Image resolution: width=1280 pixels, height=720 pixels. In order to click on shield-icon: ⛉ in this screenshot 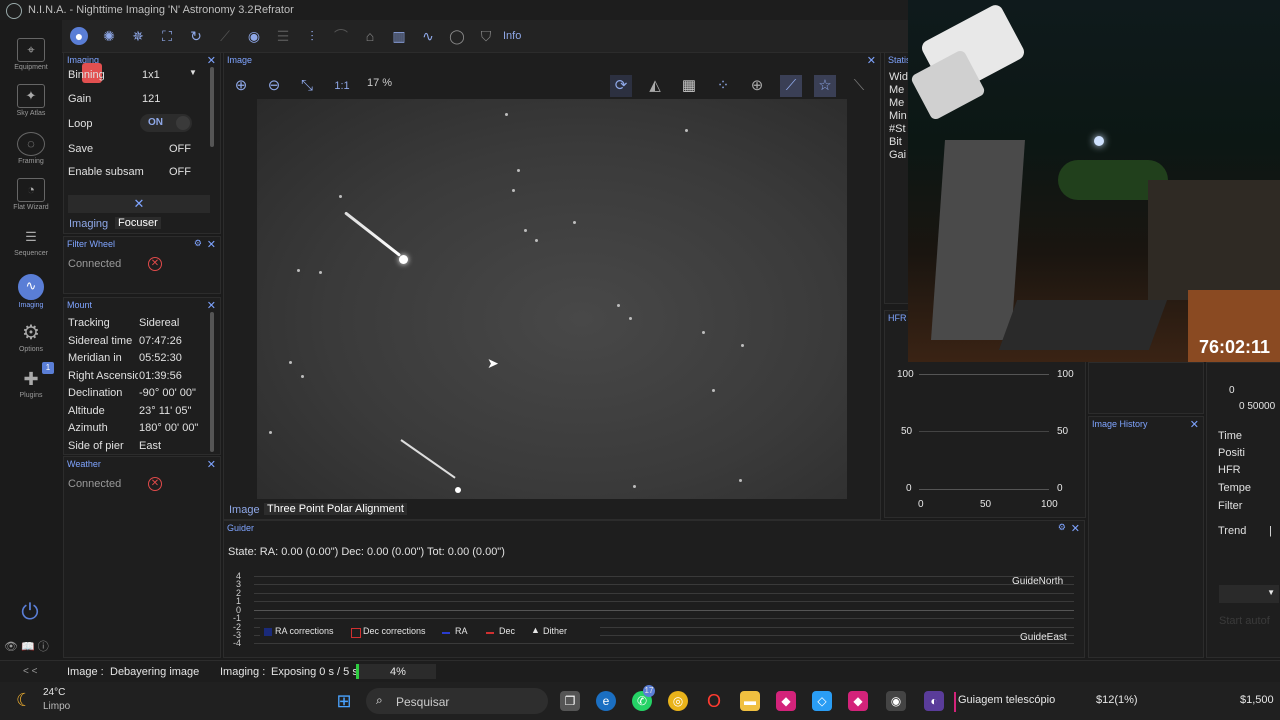, I will do `click(486, 36)`.